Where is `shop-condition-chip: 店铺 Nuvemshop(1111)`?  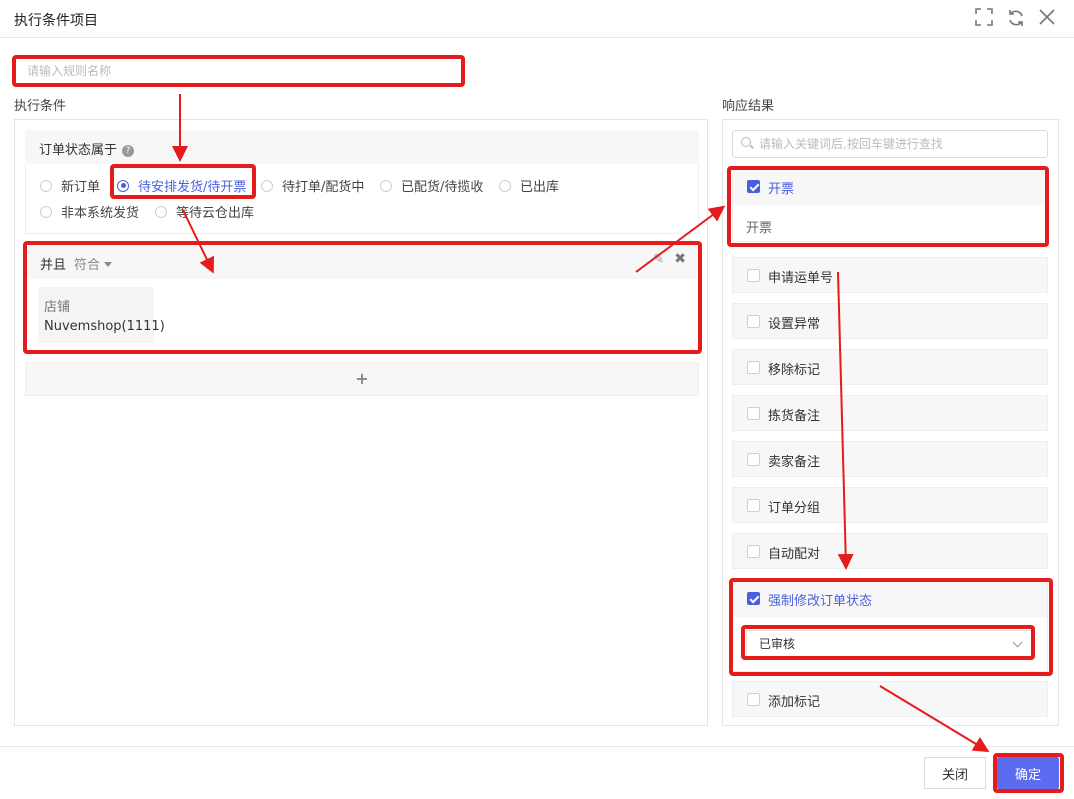
shop-condition-chip: 店铺 Nuvemshop(1111) is located at coordinates (101, 315).